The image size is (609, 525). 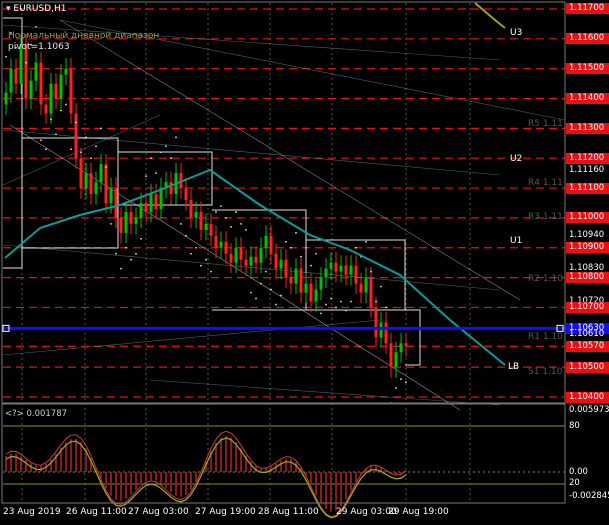 I want to click on level-r1: R1 1.10, so click(x=545, y=337).